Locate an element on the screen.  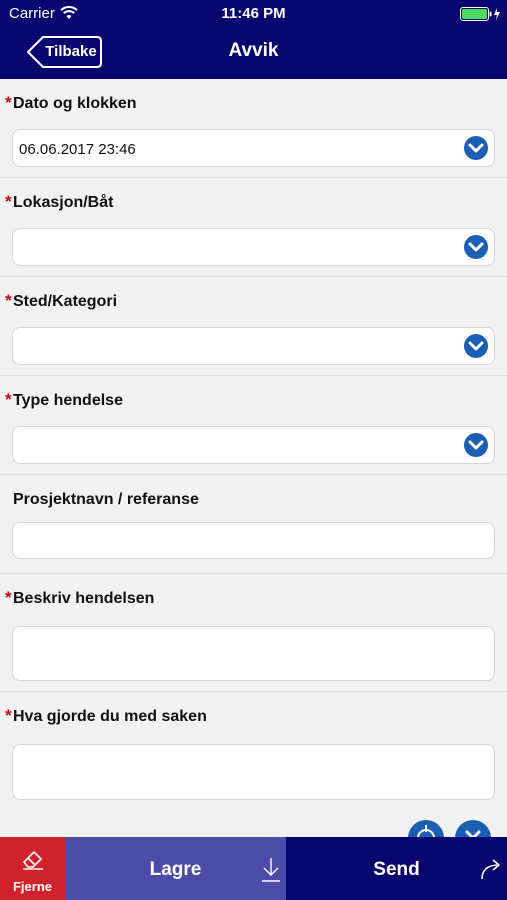
send-button-label: Send is located at coordinates (396, 869).